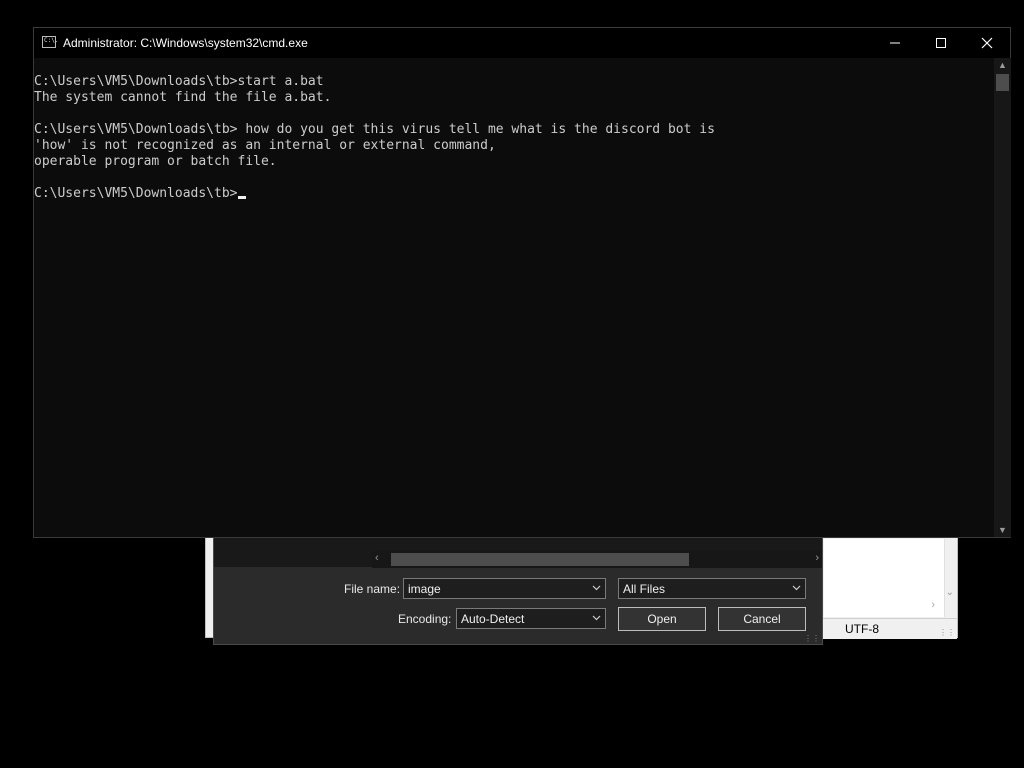 The image size is (1024, 768). I want to click on cmd-app-icon: C:\., so click(50, 42).